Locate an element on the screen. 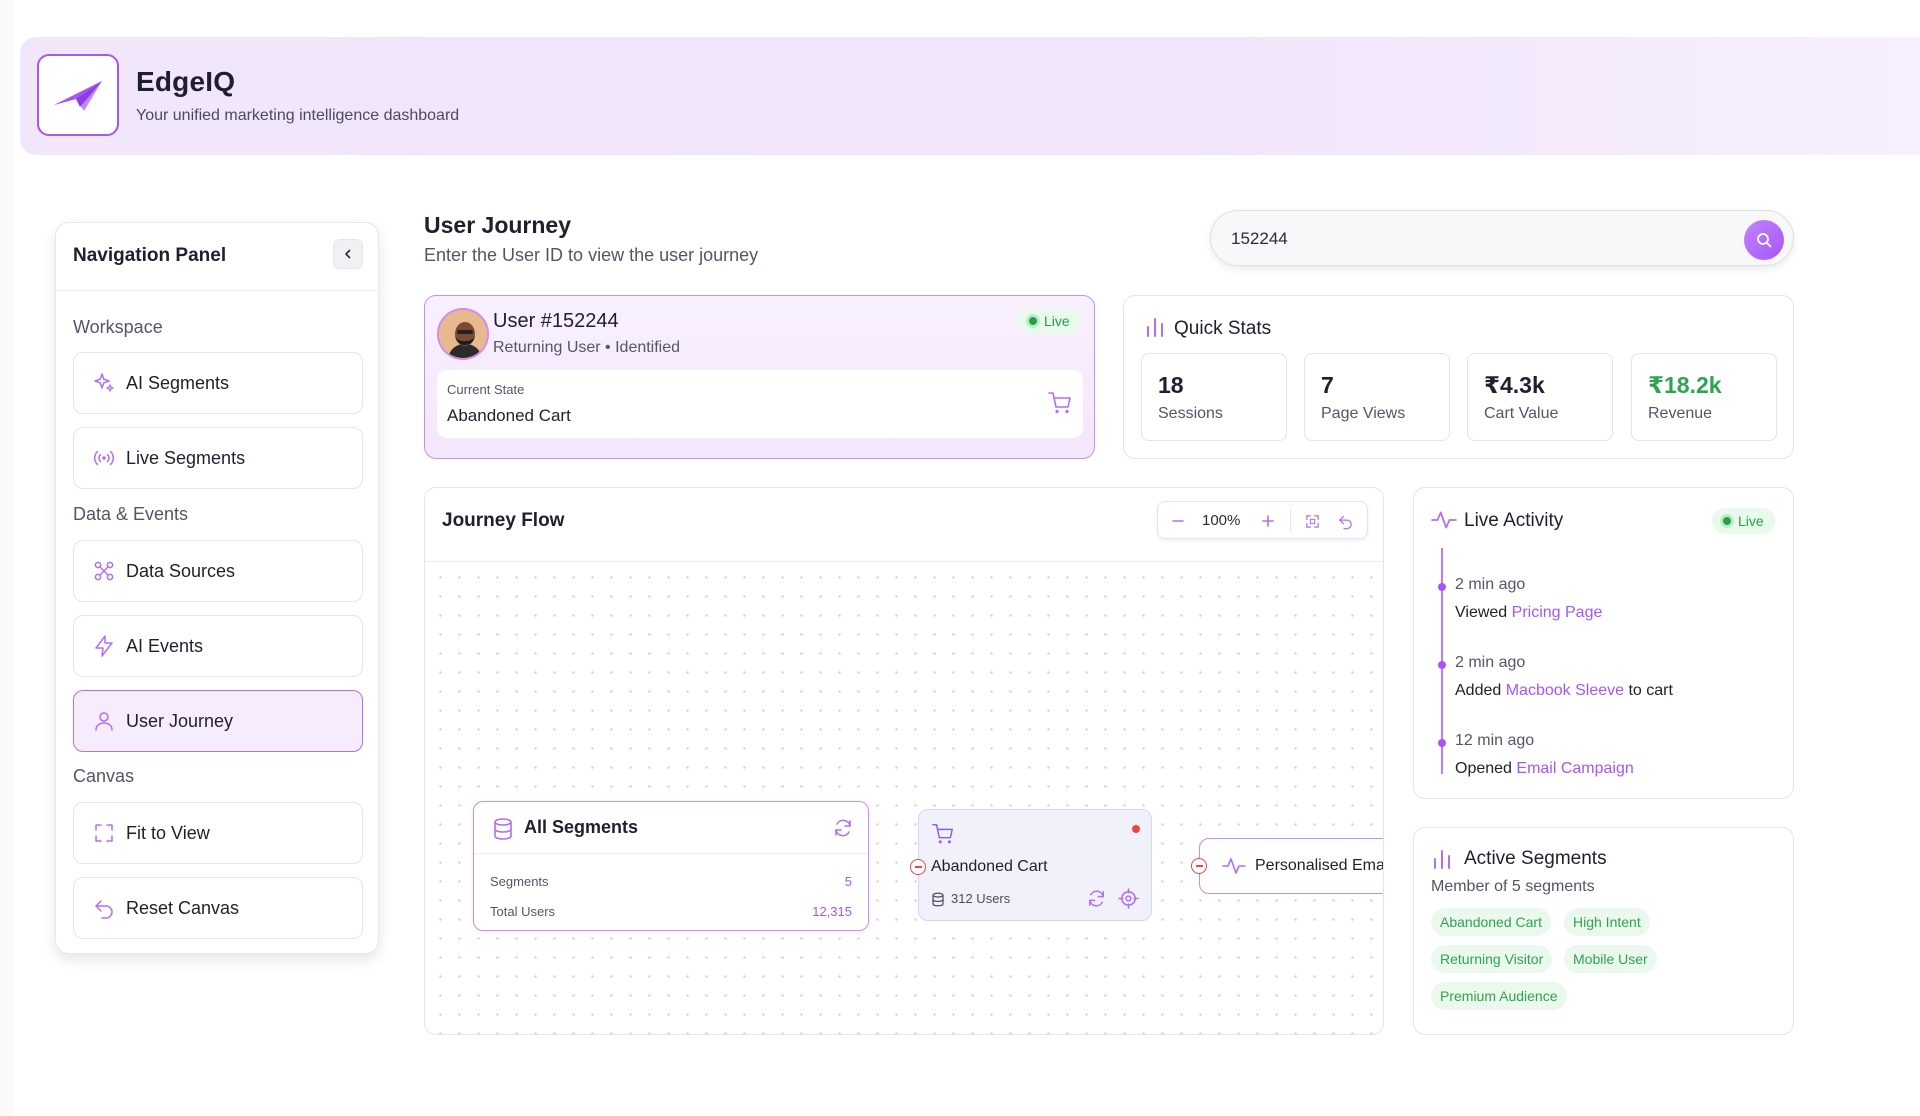  user-photo is located at coordinates (463, 334).